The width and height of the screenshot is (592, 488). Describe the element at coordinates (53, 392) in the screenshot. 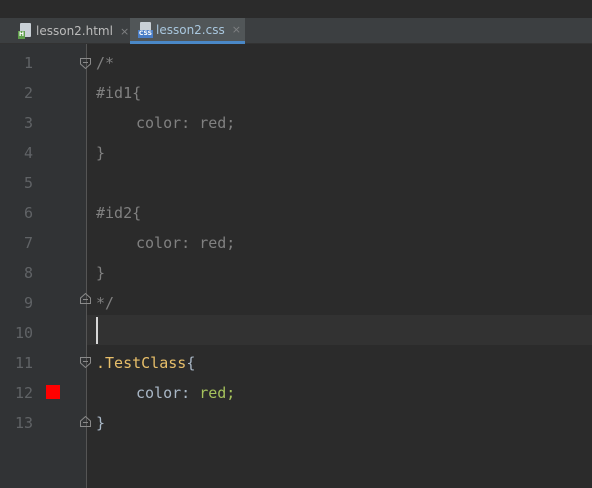

I see `color-preview-swatch` at that location.